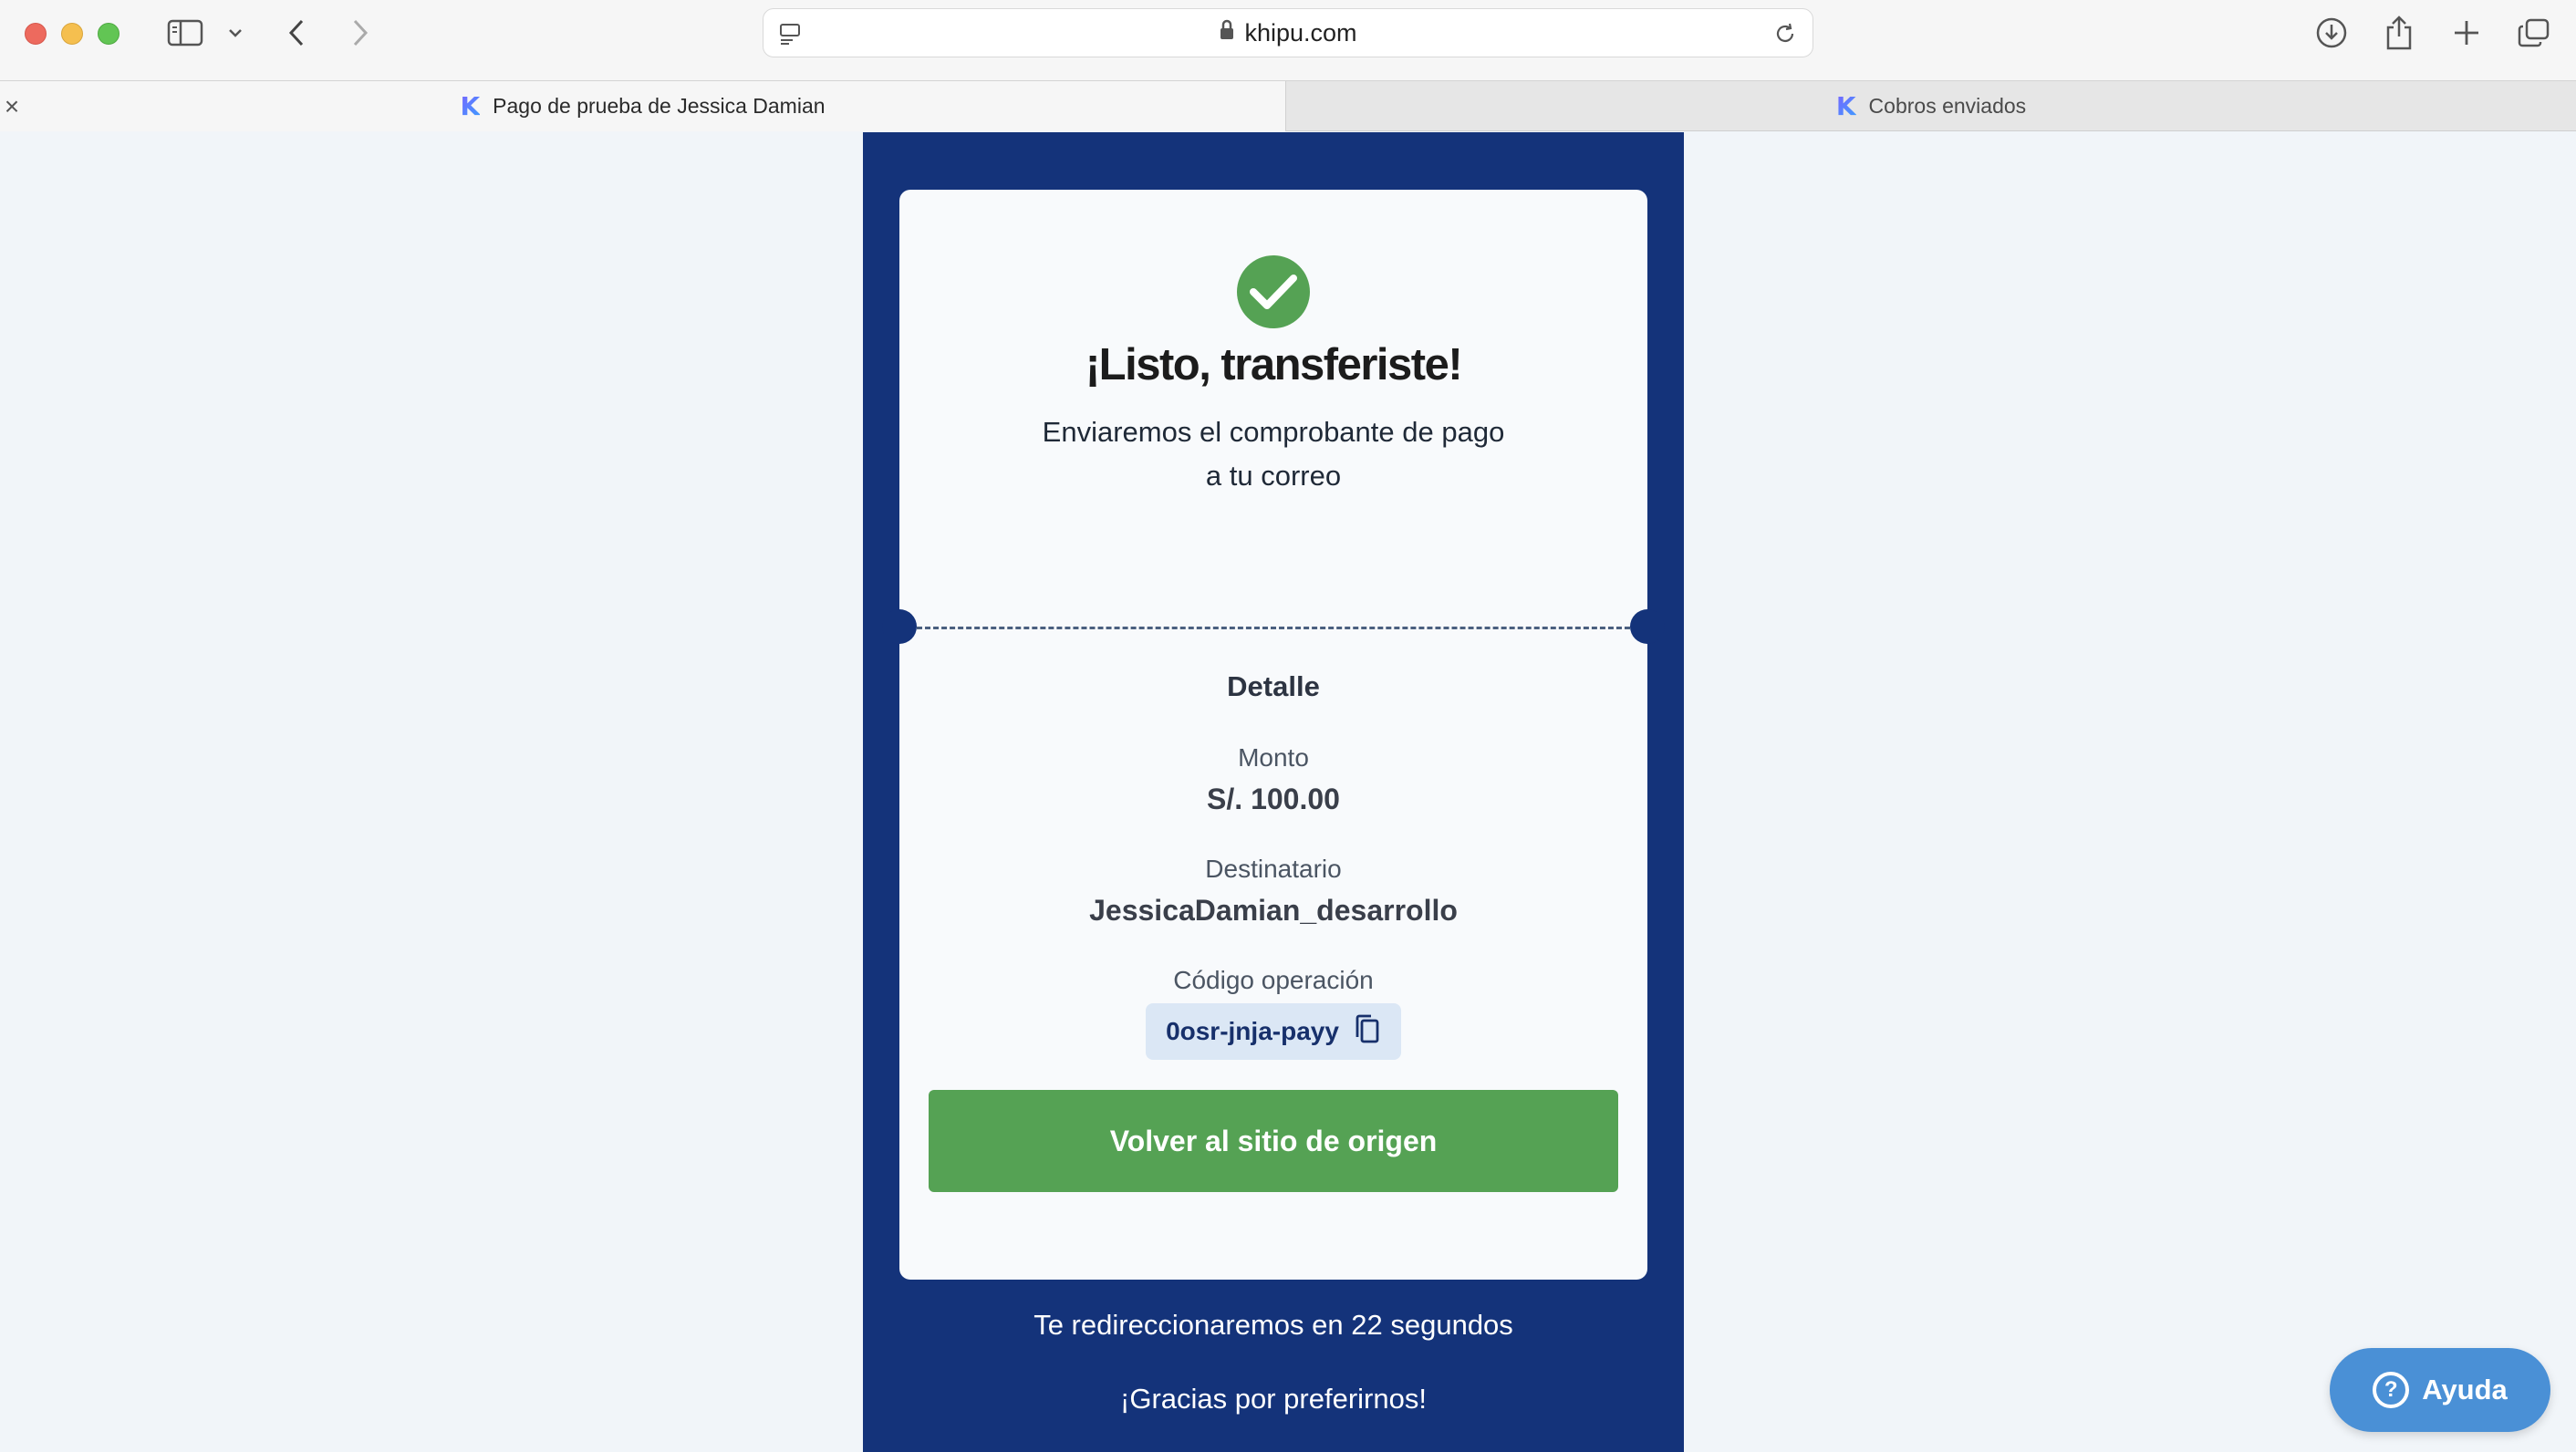 The width and height of the screenshot is (2576, 1452). I want to click on back-icon, so click(296, 33).